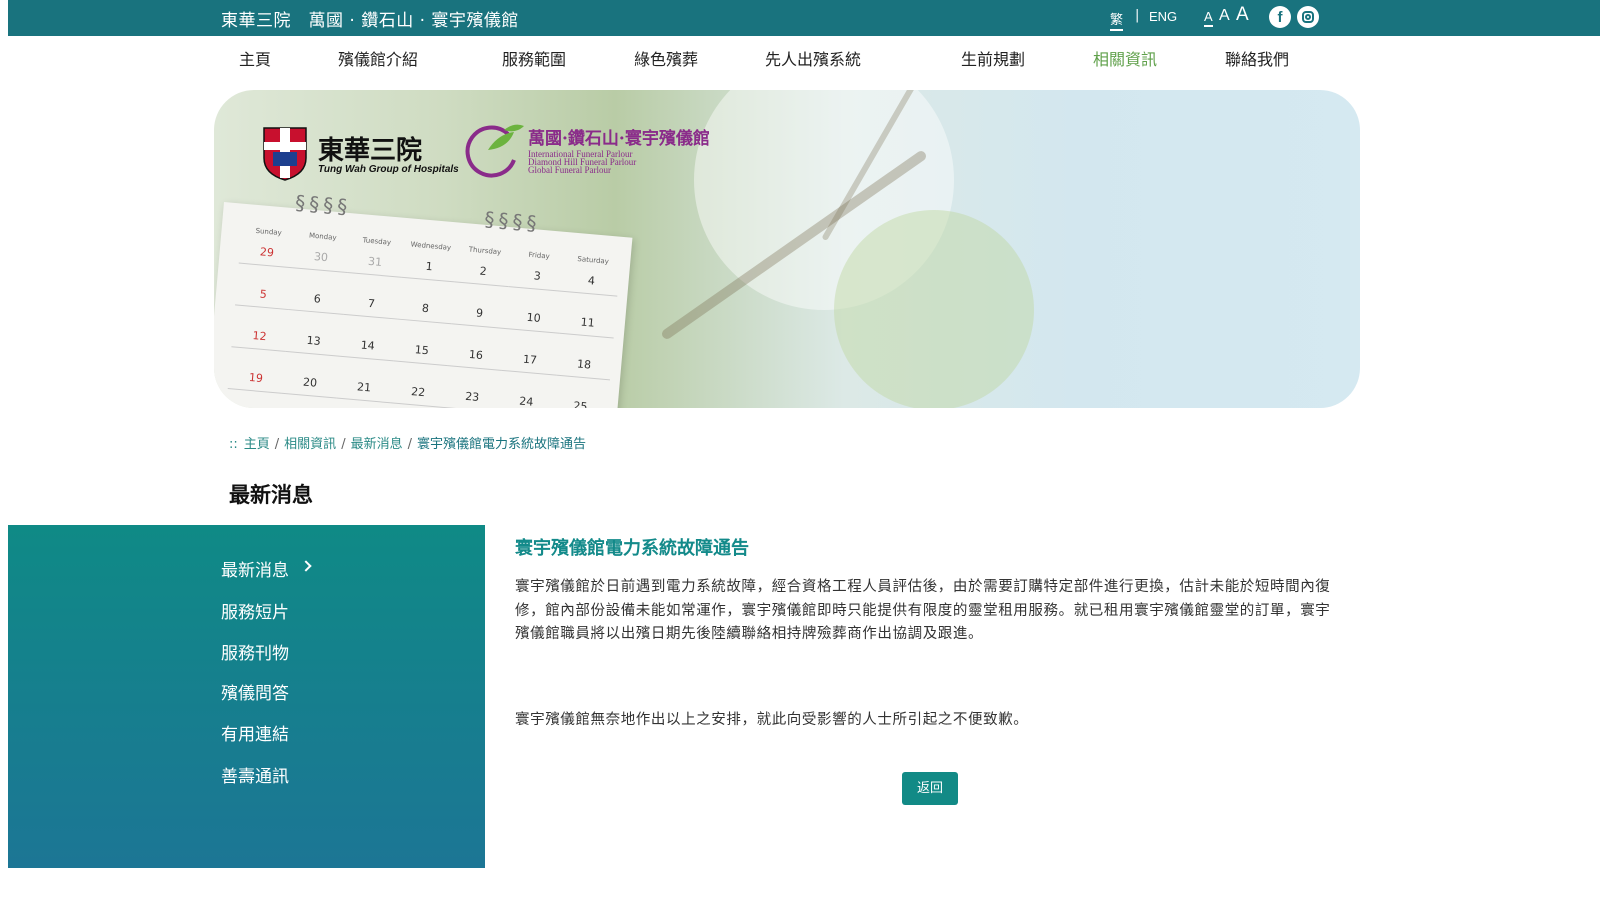 This screenshot has width=1600, height=900. Describe the element at coordinates (255, 651) in the screenshot. I see `sidebar-item-publications: 服務刊物` at that location.